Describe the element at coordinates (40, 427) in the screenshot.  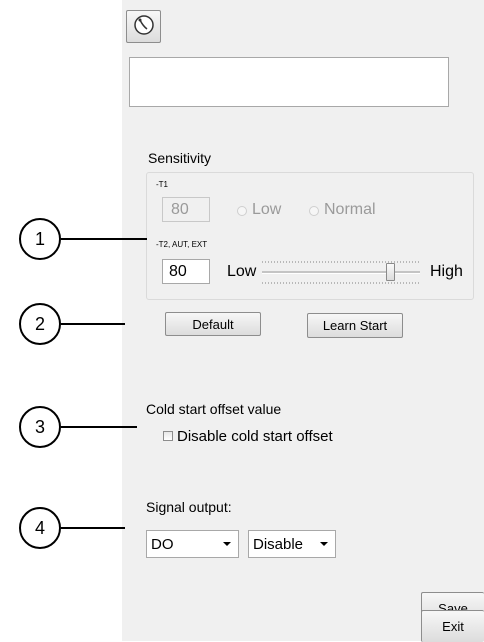
I see `callout-3: 3` at that location.